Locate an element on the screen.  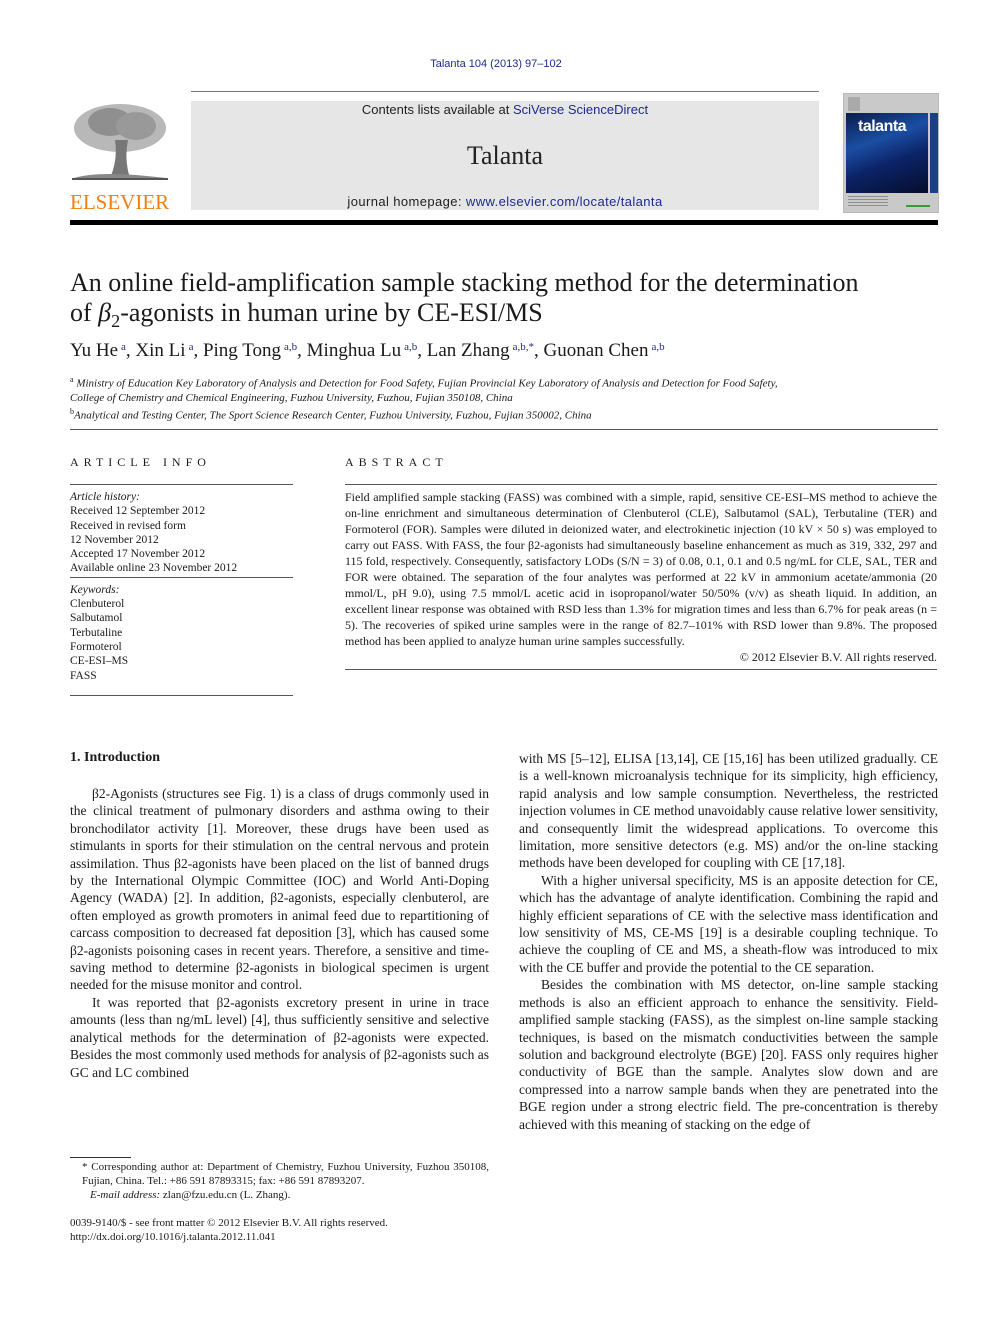
introduction-heading: 1. Introduction is located at coordinates (115, 757).